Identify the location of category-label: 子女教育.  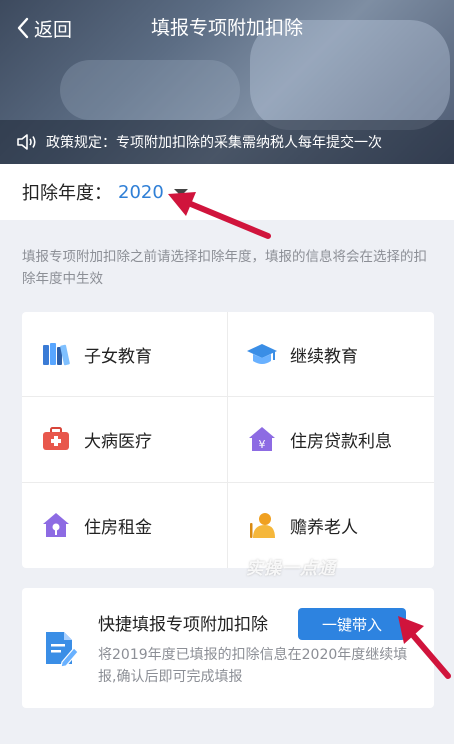
(118, 356).